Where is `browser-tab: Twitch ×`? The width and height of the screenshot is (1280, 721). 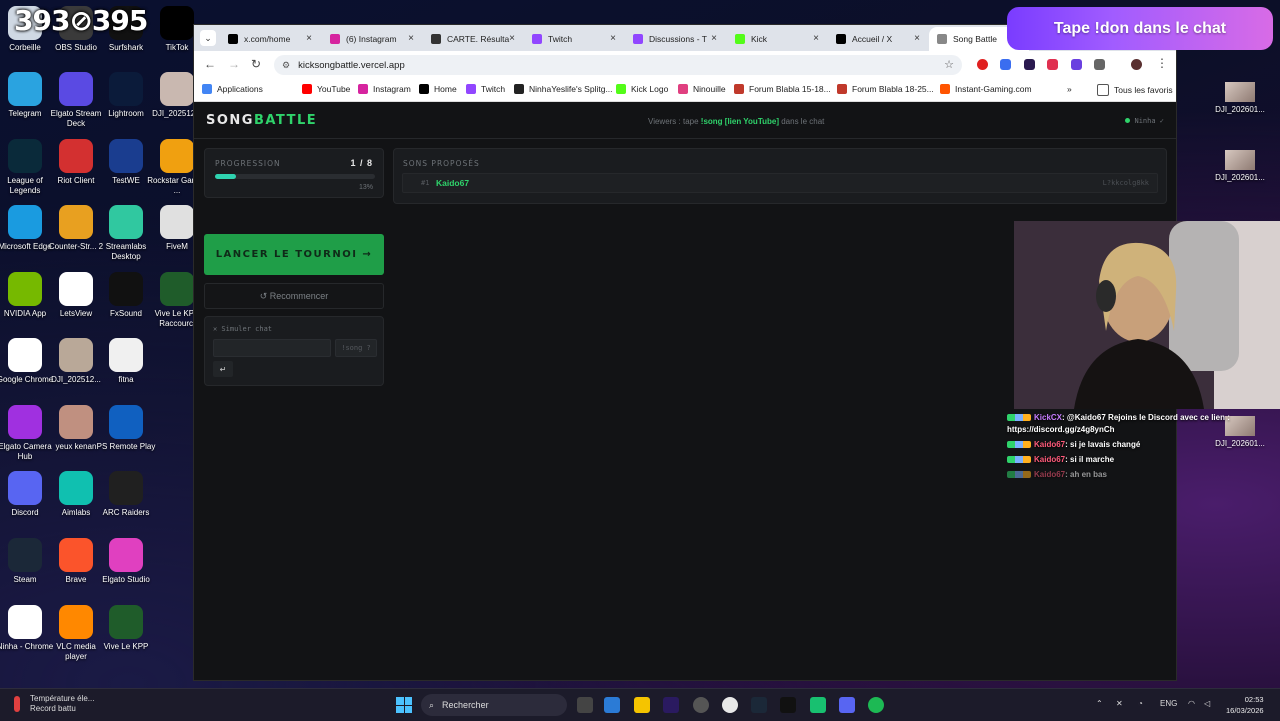 browser-tab: Twitch × is located at coordinates (574, 39).